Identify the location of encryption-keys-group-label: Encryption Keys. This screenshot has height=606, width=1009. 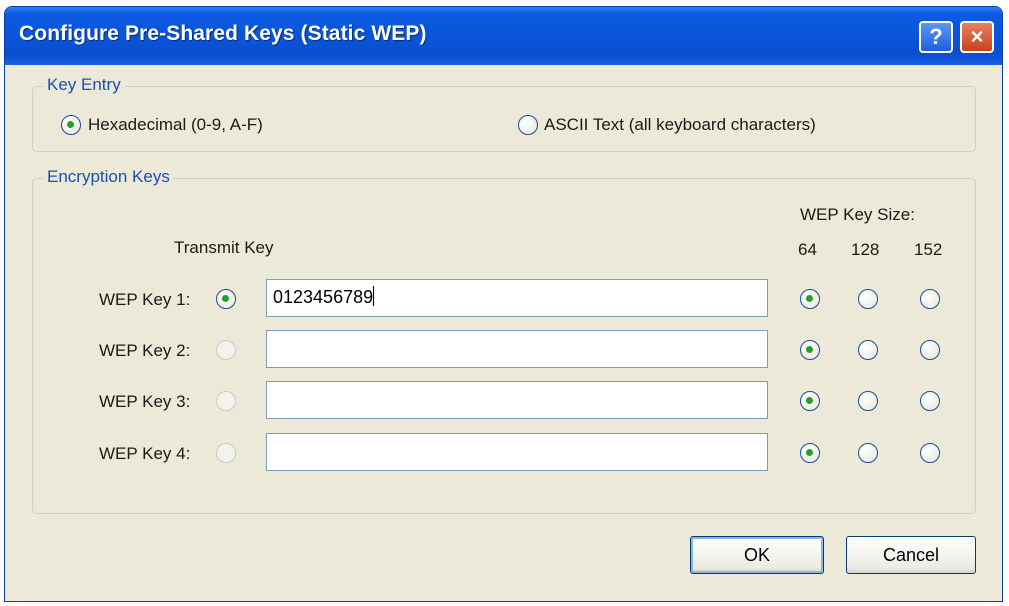
(108, 177).